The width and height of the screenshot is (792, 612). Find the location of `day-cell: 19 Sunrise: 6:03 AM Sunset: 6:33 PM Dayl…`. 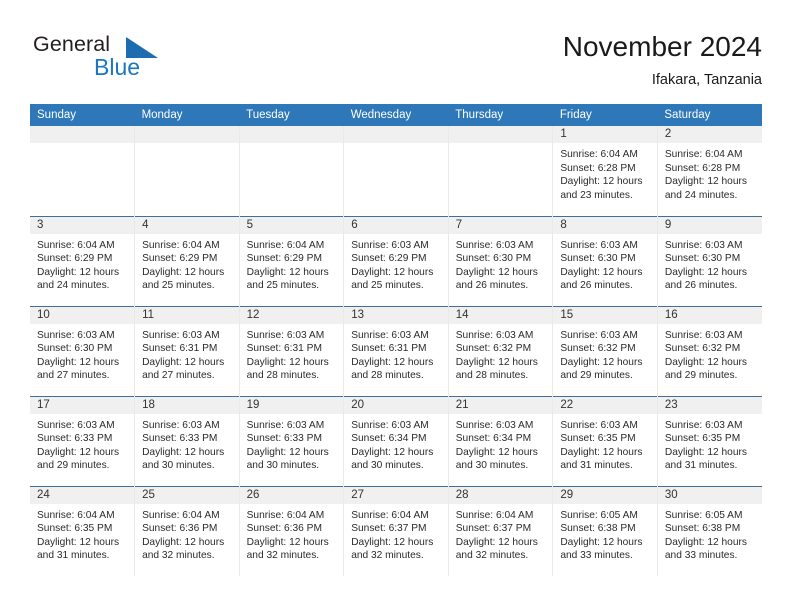

day-cell: 19 Sunrise: 6:03 AM Sunset: 6:33 PM Dayl… is located at coordinates (292, 440).